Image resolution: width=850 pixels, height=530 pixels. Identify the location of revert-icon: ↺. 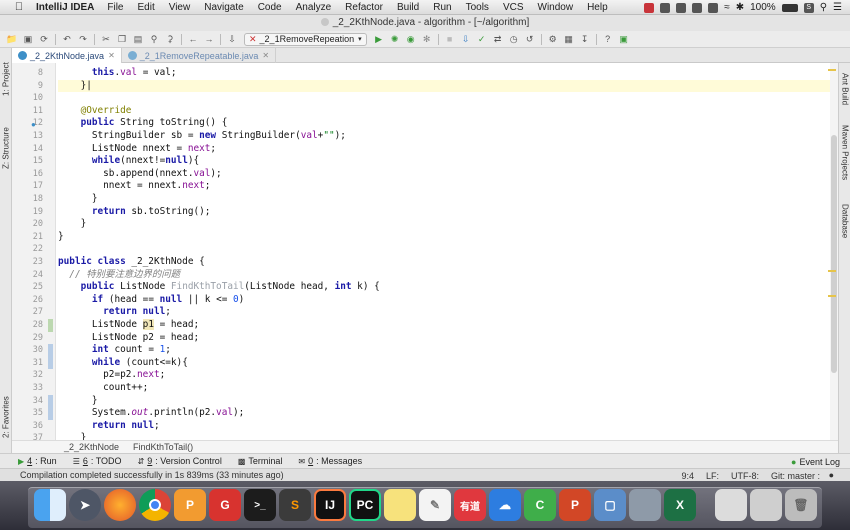
(530, 39).